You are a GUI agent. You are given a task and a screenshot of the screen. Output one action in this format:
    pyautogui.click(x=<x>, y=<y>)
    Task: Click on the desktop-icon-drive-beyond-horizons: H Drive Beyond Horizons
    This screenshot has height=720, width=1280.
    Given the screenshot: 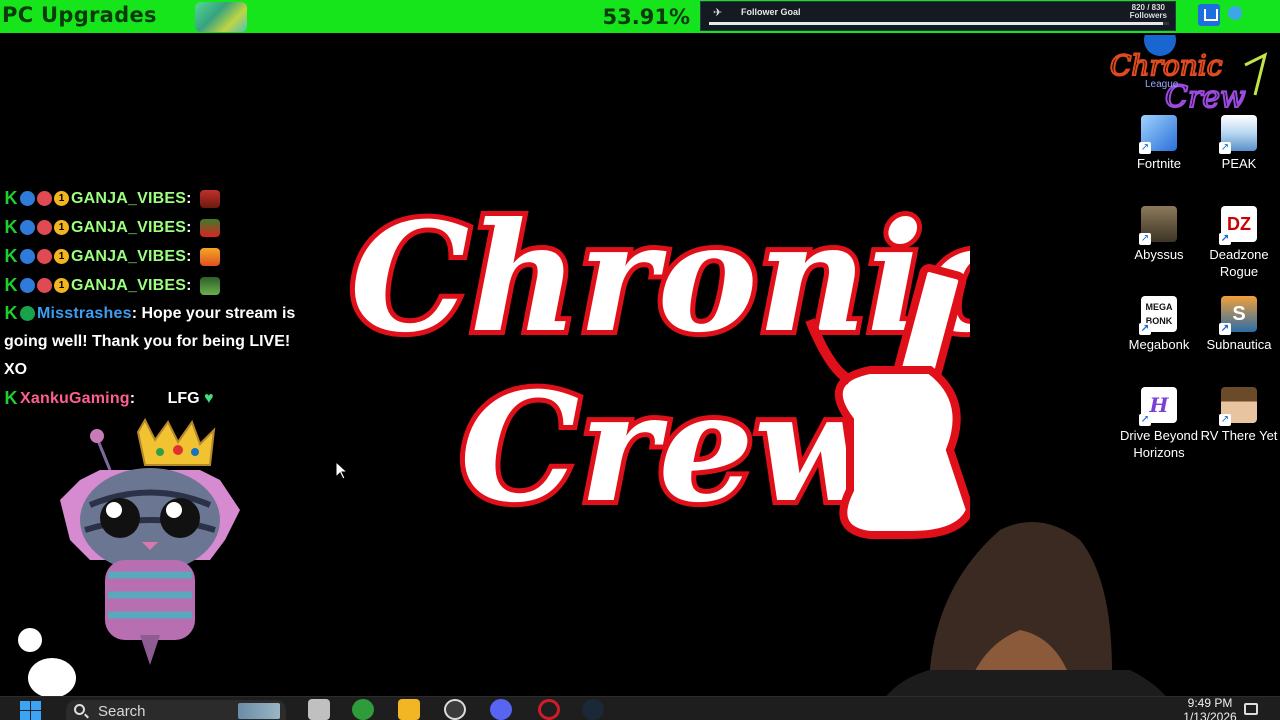 What is the action you would take?
    pyautogui.click(x=1159, y=424)
    